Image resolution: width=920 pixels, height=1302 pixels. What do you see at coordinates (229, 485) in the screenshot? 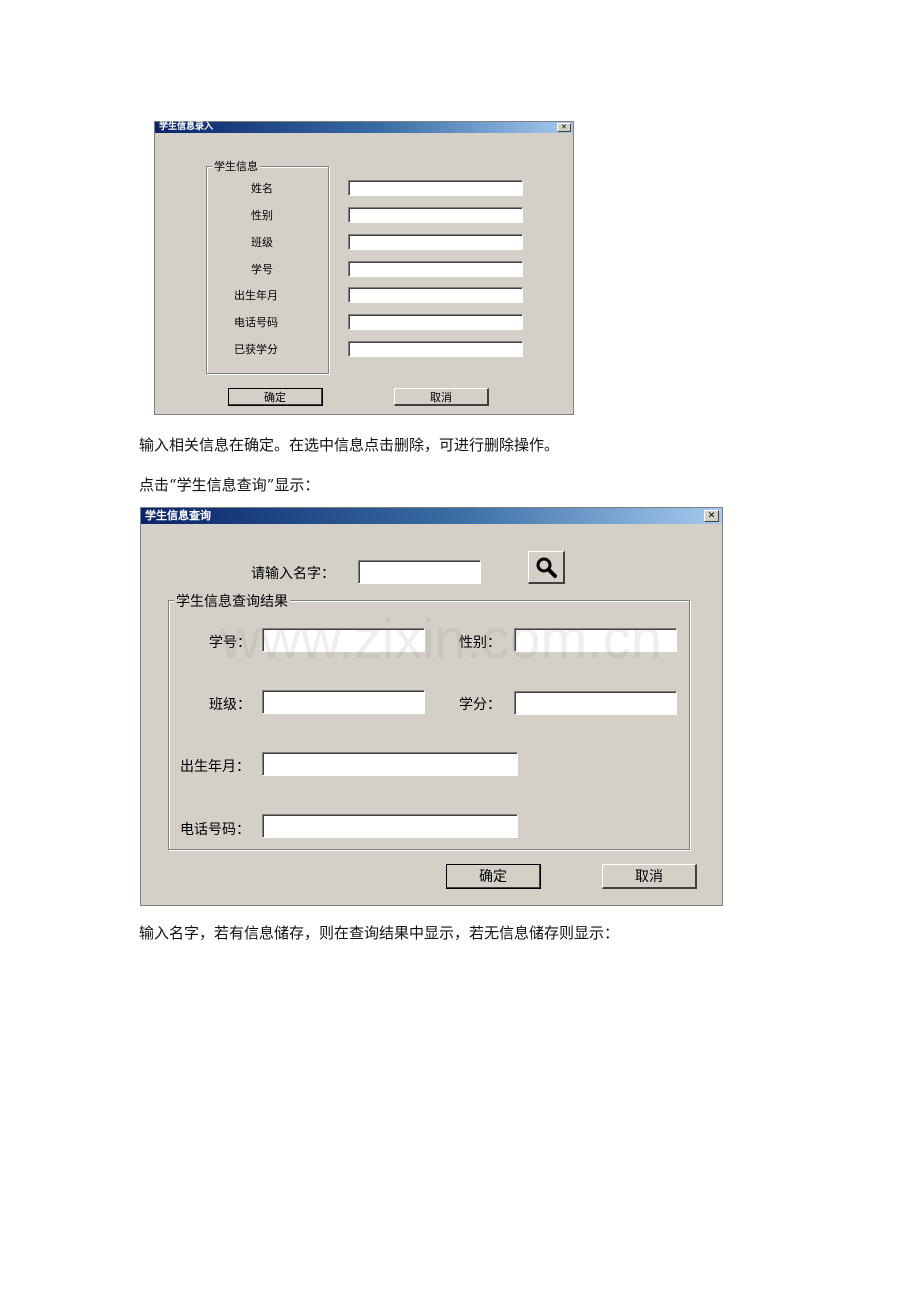
I see `paragraph-query-intro: 点击“学生信息查询”显示：` at bounding box center [229, 485].